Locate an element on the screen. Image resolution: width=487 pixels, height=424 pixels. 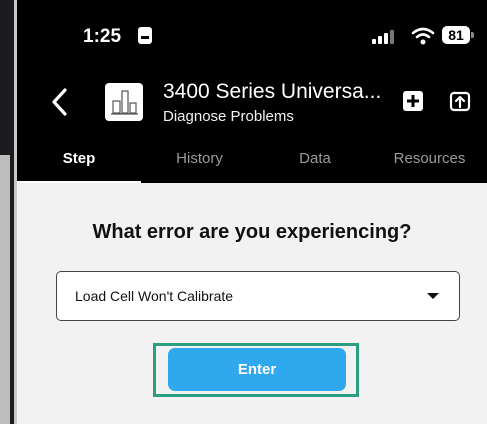
tab-step: Step is located at coordinates (79, 162).